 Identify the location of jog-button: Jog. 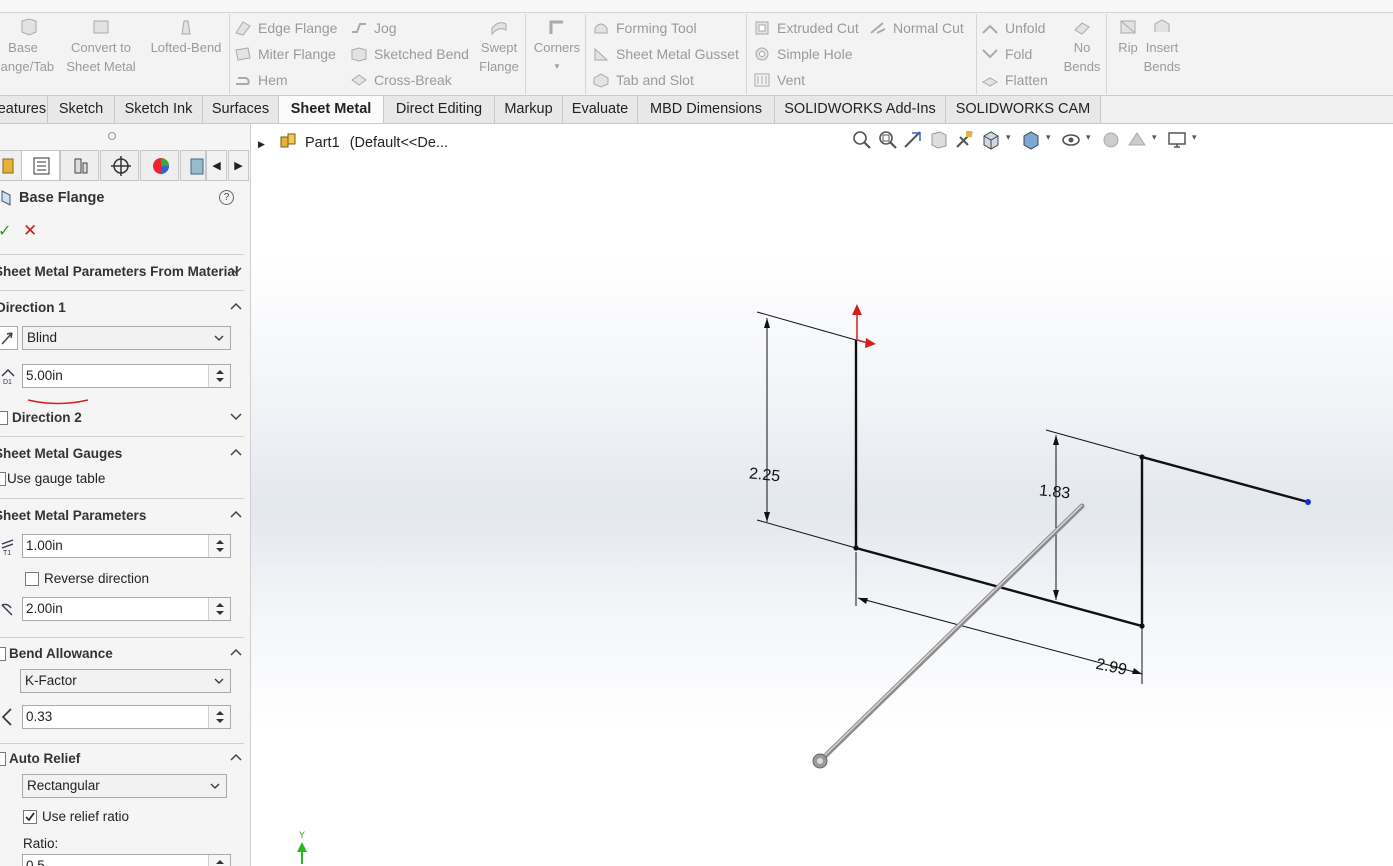
(373, 28).